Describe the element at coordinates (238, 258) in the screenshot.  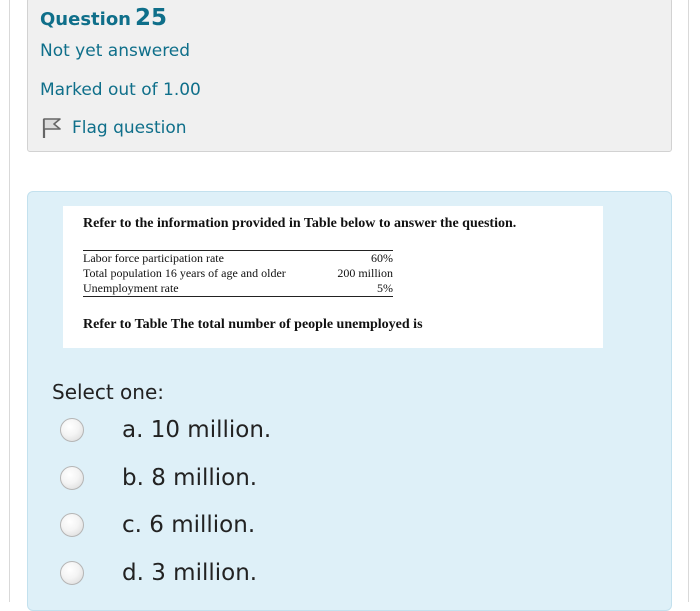
I see `table-row: Labor force participation rate 60%` at that location.